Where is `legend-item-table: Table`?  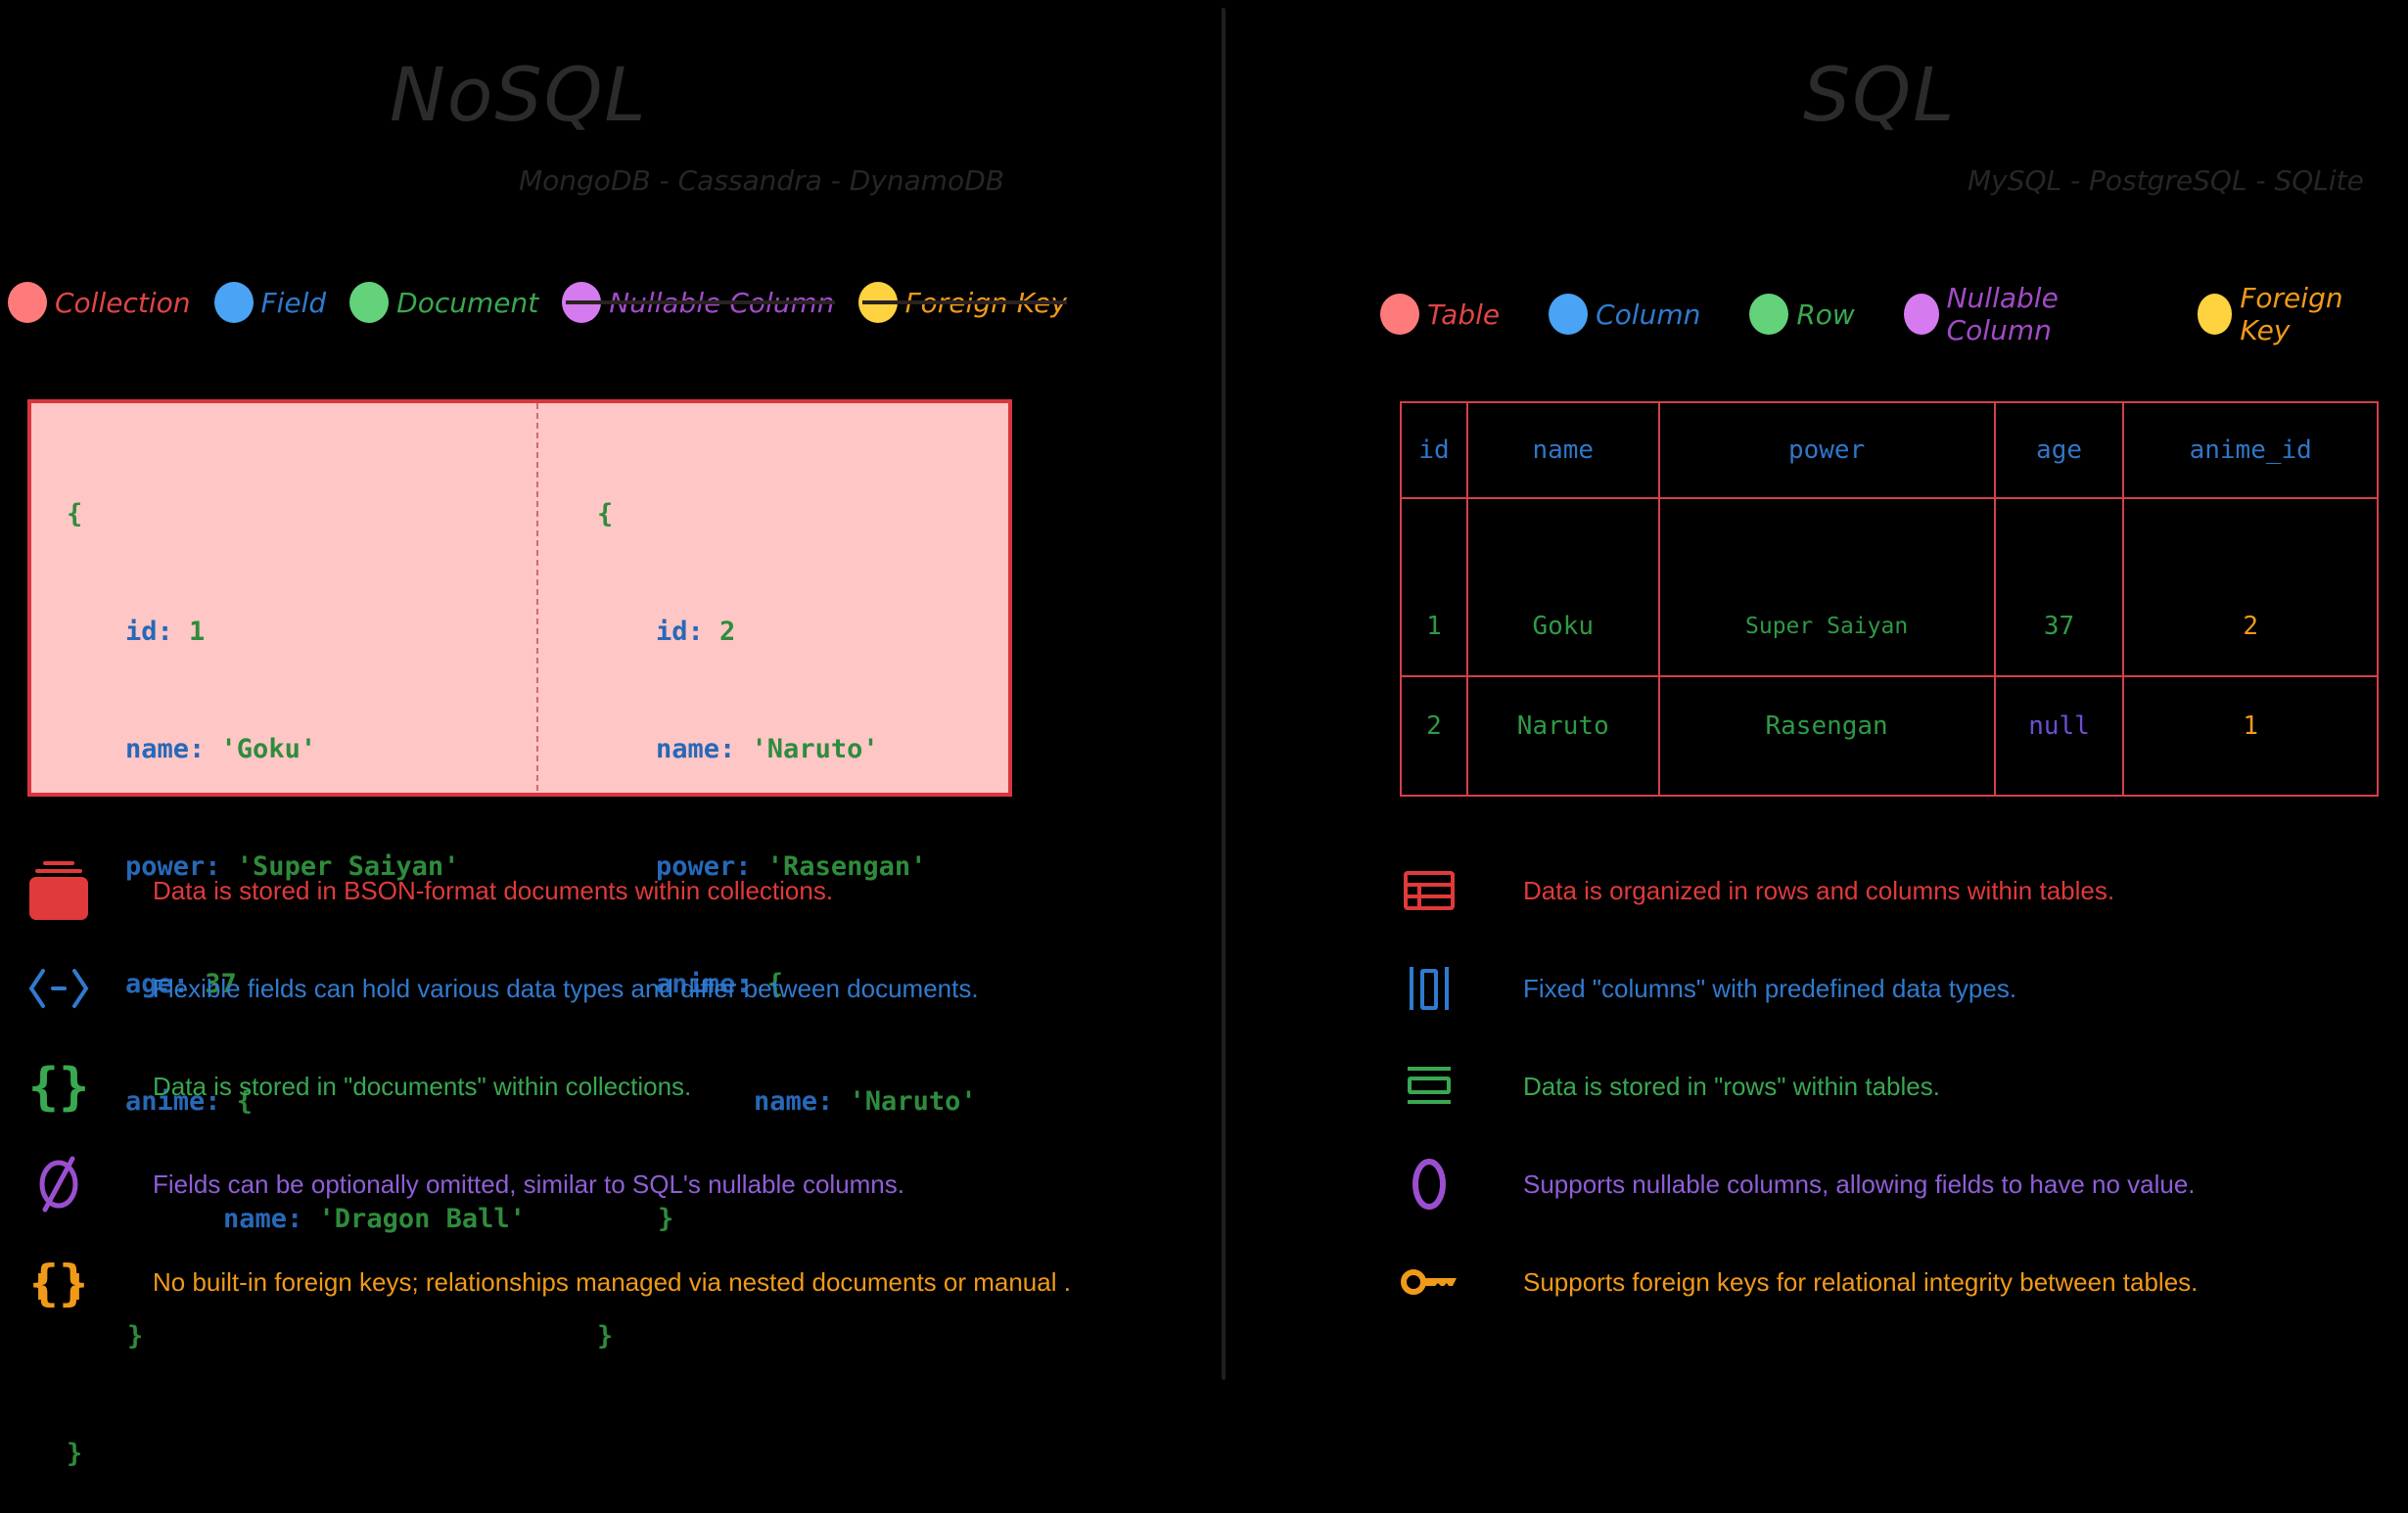
legend-item-table: Table is located at coordinates (1440, 314).